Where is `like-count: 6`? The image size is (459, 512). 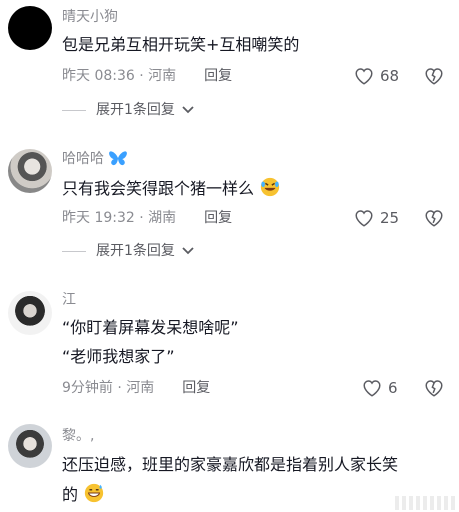
like-count: 6 is located at coordinates (393, 388).